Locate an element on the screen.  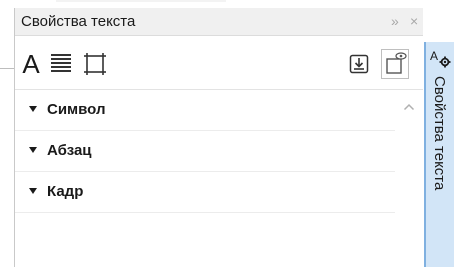
section-label: Символ is located at coordinates (76, 109).